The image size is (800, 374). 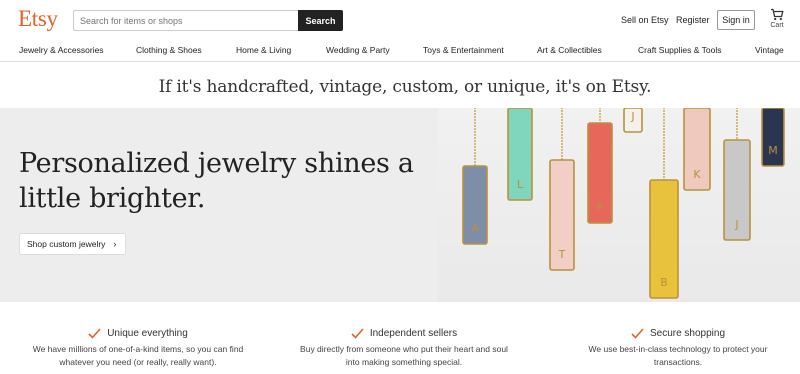 I want to click on nav-item-art-collectibles: Art & Collectibles, so click(x=569, y=50).